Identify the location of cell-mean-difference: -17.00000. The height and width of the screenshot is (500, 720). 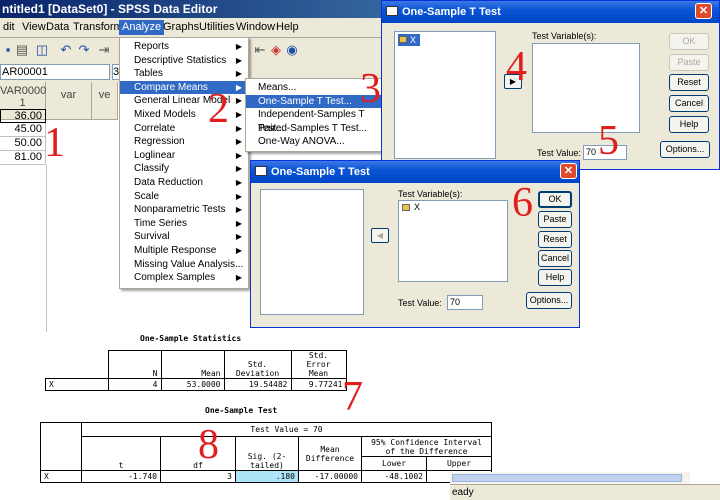
(330, 476).